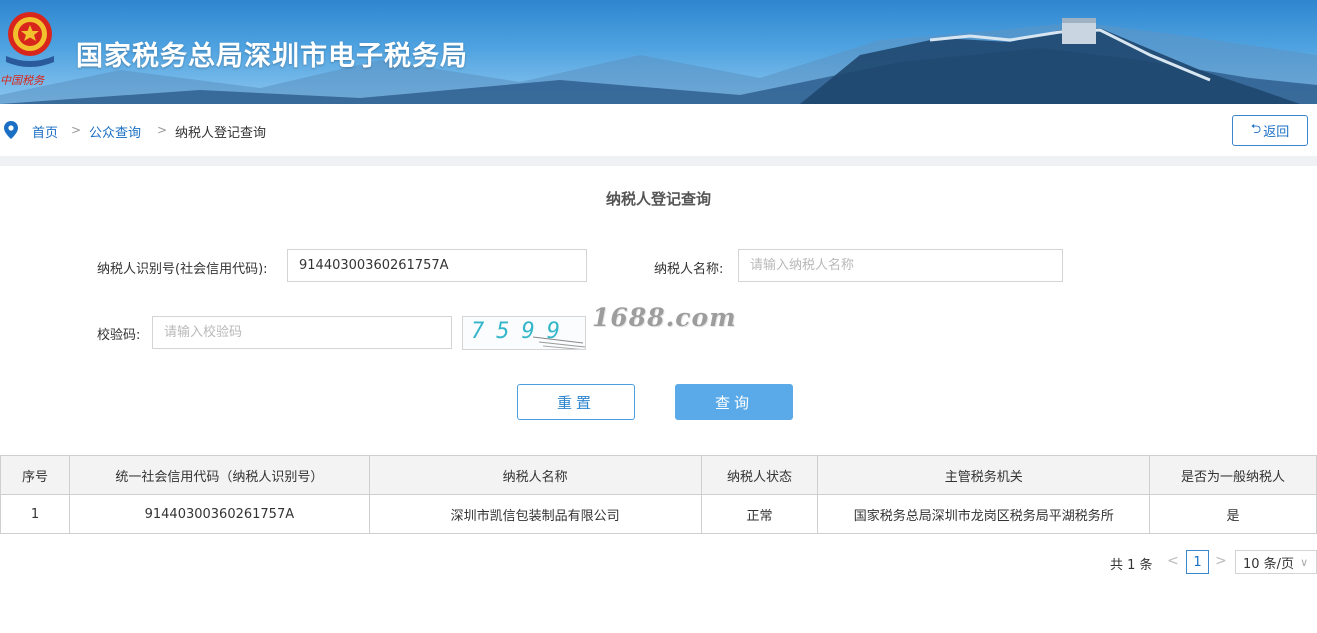  Describe the element at coordinates (900, 265) in the screenshot. I see `taxpayer-name-input` at that location.